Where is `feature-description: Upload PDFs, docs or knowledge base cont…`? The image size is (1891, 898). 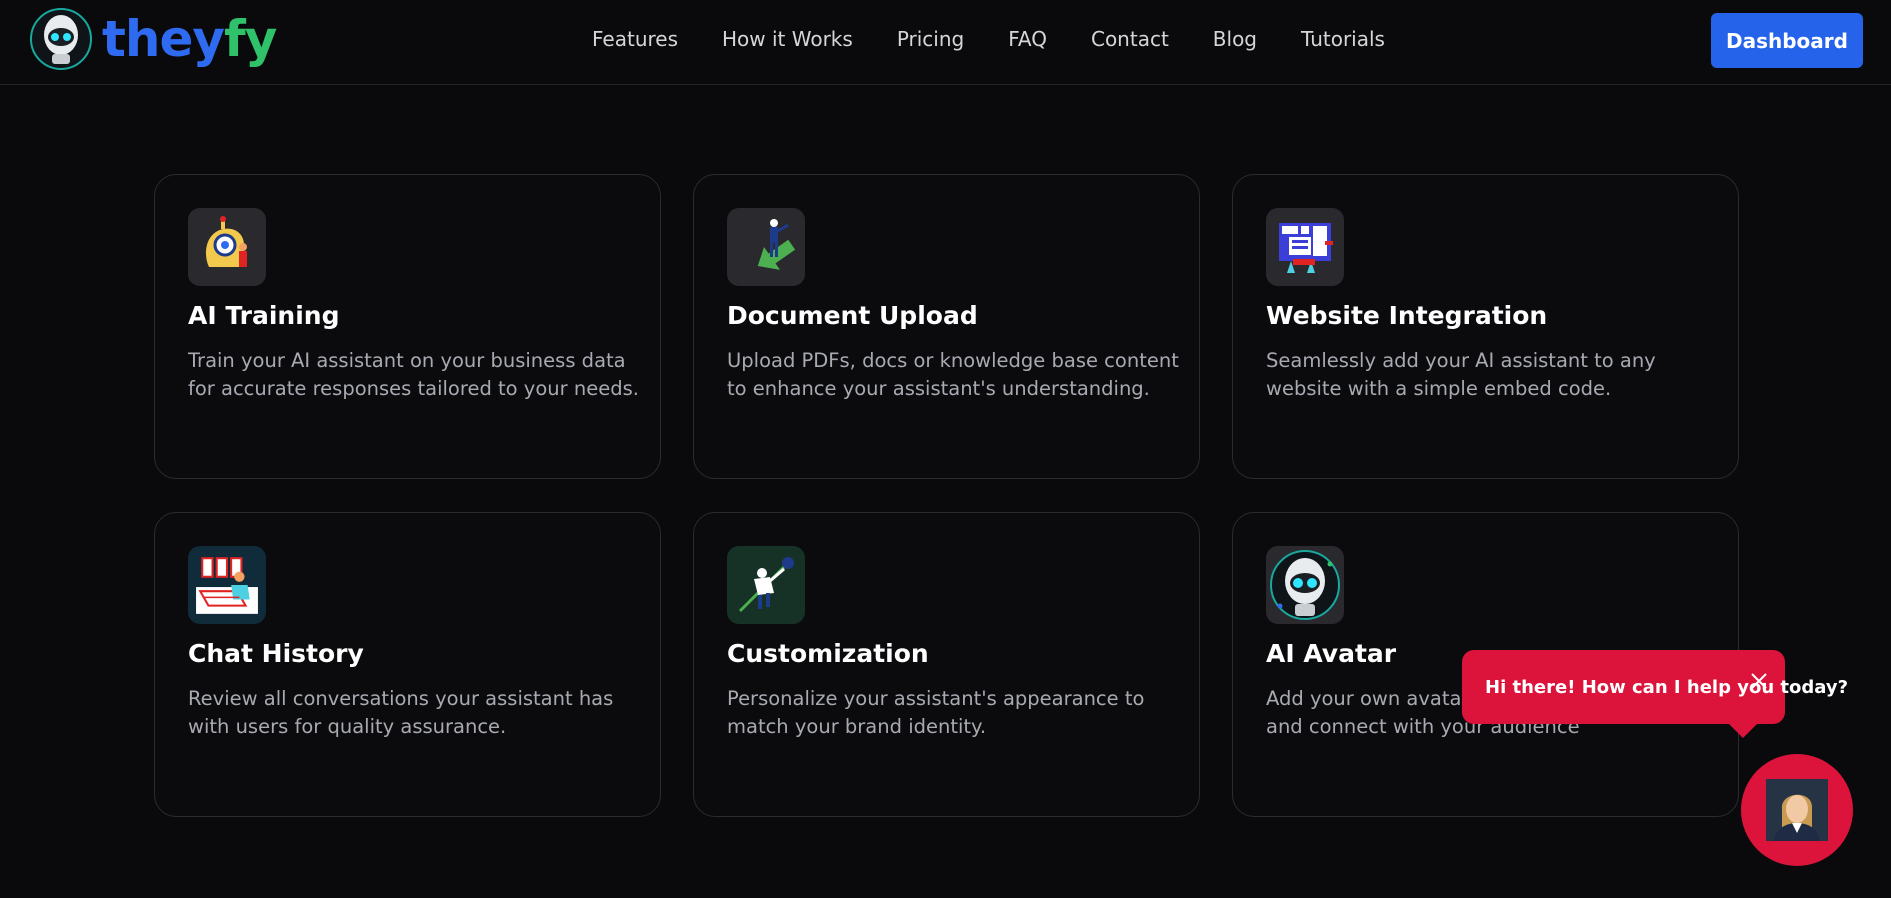
feature-description: Upload PDFs, docs or knowledge base cont… is located at coordinates (953, 374).